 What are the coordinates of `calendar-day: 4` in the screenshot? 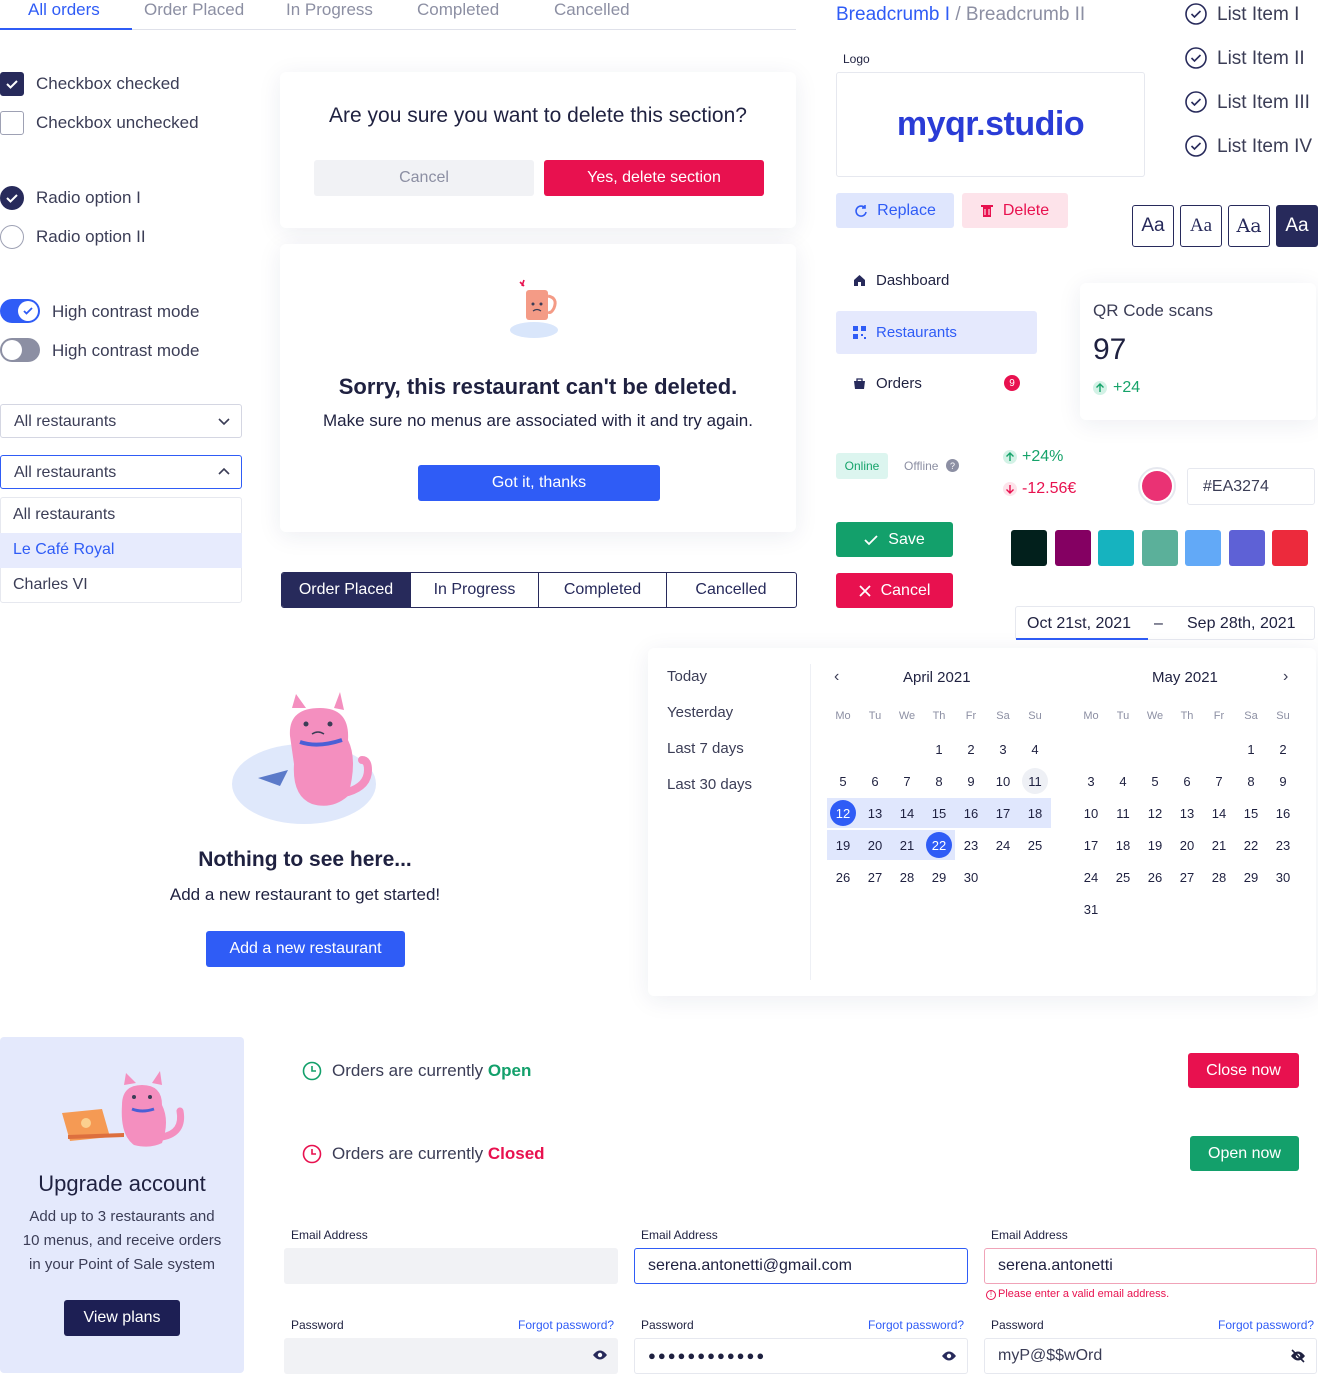 It's located at (1035, 749).